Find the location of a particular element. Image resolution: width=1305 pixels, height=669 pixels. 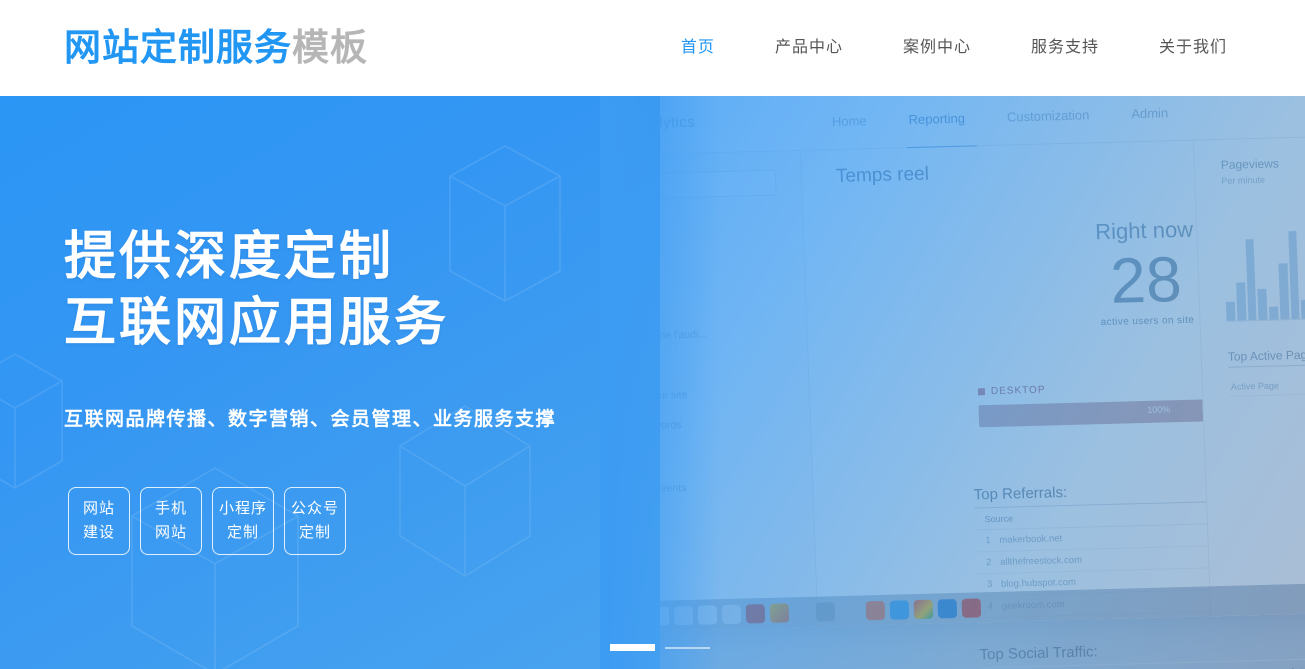

service-tag-miniprogram: 小程序 定制 is located at coordinates (243, 521).